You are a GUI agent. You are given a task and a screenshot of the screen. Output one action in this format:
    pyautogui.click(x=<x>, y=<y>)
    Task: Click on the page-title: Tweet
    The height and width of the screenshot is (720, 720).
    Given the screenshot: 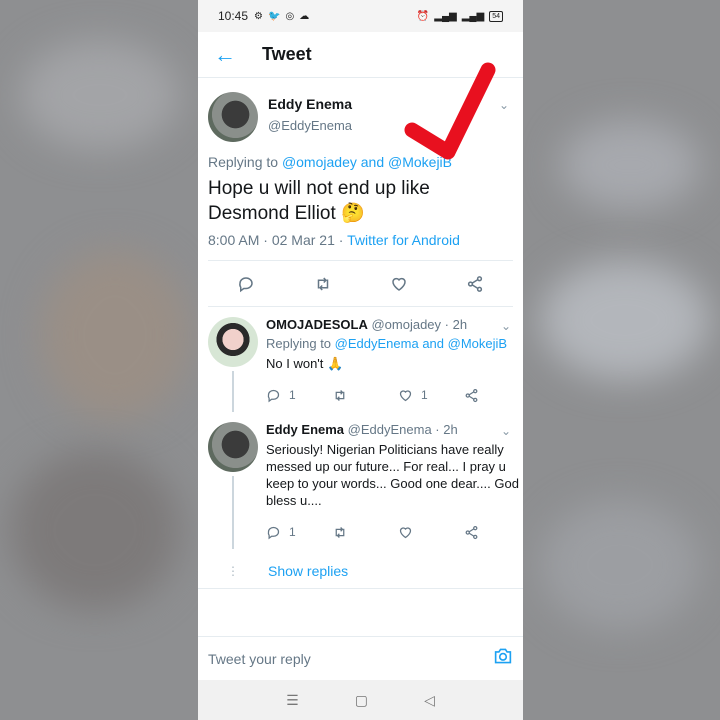 What is the action you would take?
    pyautogui.click(x=287, y=54)
    